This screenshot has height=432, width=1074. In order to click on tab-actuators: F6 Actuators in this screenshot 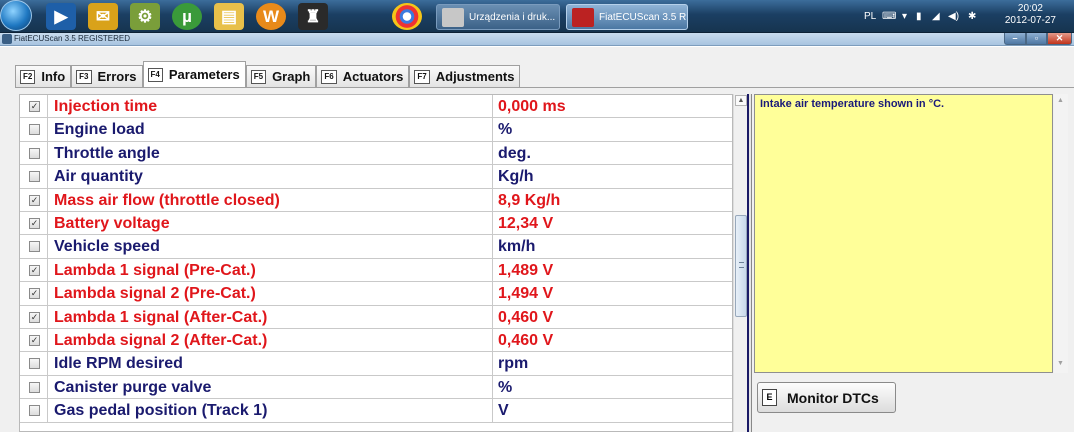, I will do `click(363, 76)`.